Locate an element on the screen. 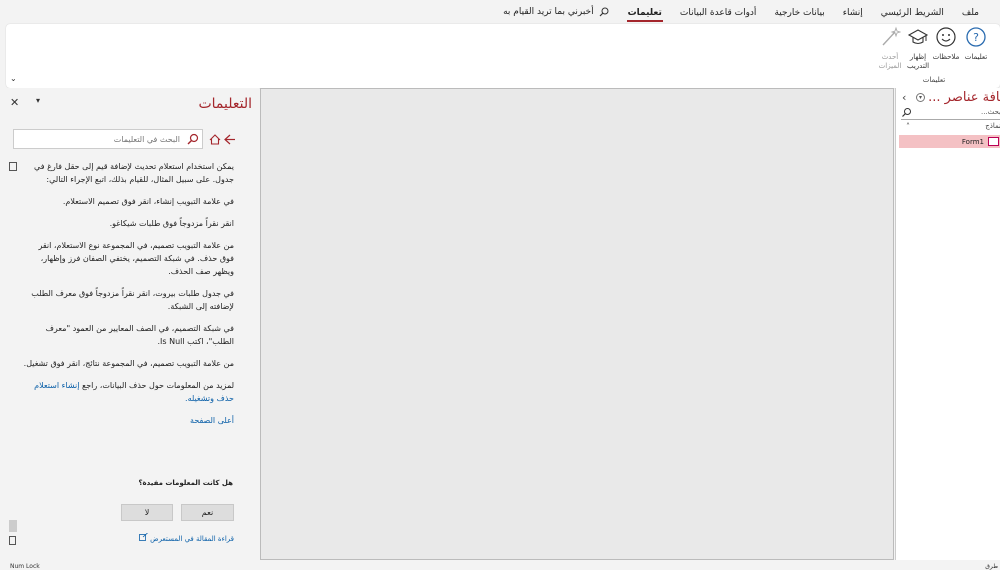 Image resolution: width=1000 pixels, height=570 pixels. open-in-browser-text: قراءة المقالة في المستعرض is located at coordinates (192, 539).